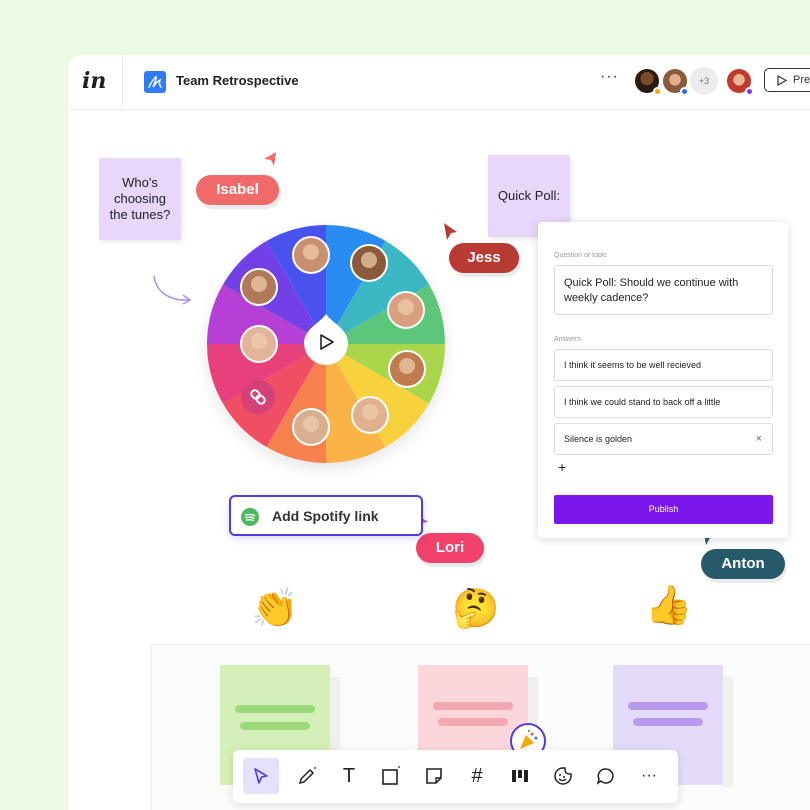  What do you see at coordinates (562, 467) in the screenshot?
I see `add-answer-icon: +` at bounding box center [562, 467].